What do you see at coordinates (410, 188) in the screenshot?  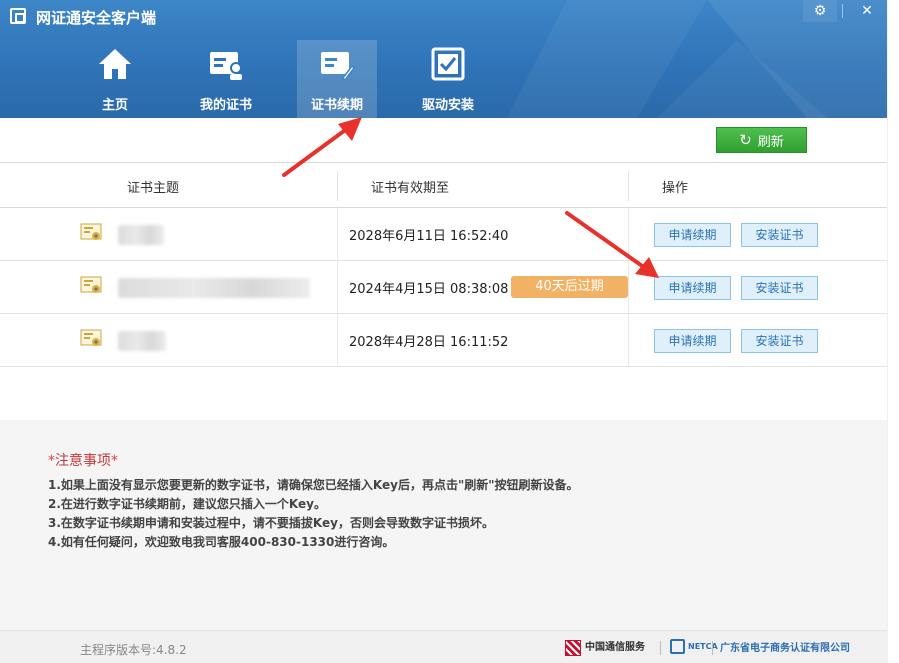 I see `column-header-expiry: 证书有效期至` at bounding box center [410, 188].